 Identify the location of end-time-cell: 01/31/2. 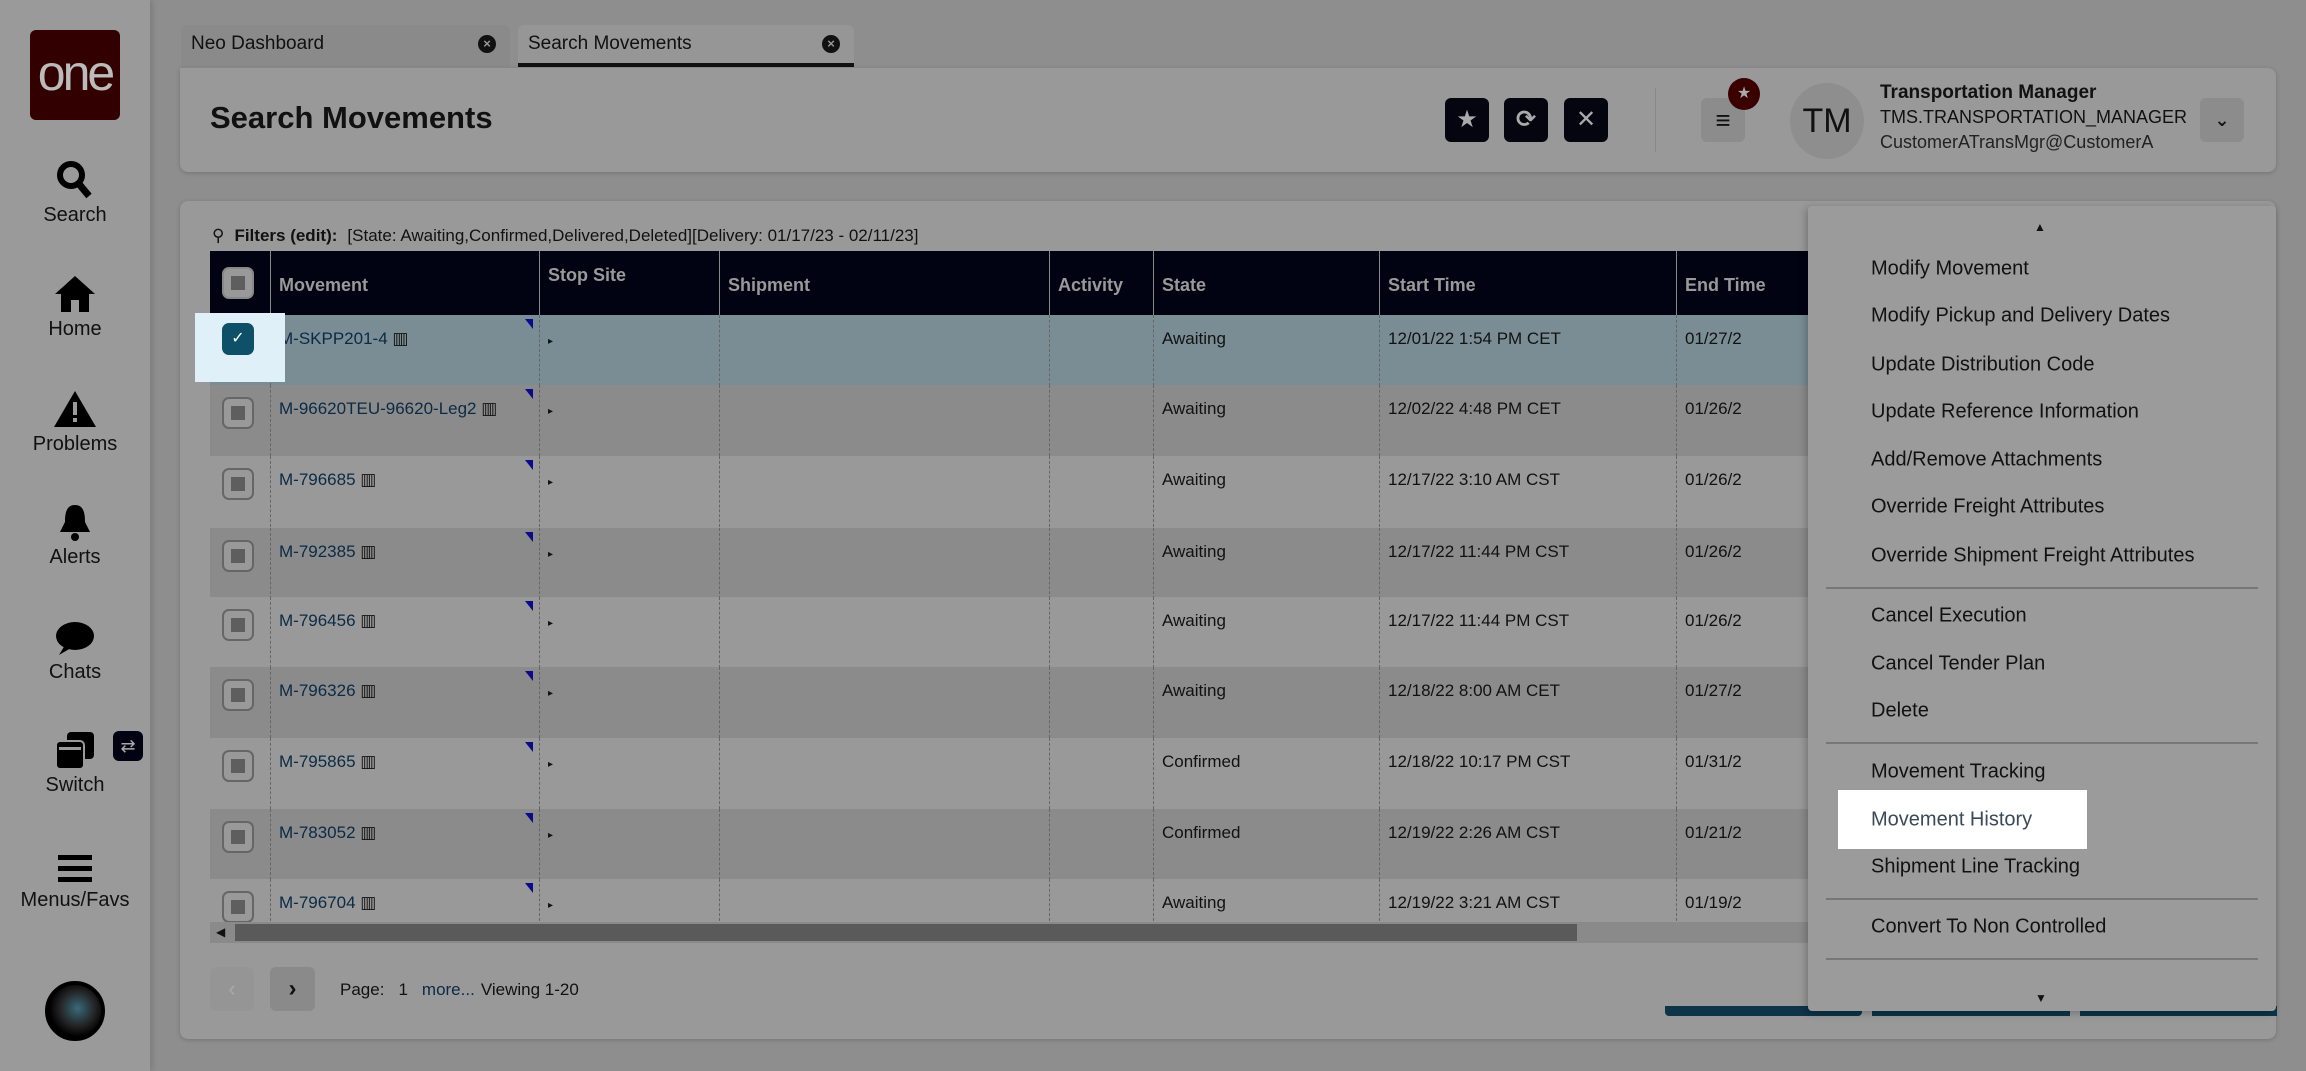
(1743, 773).